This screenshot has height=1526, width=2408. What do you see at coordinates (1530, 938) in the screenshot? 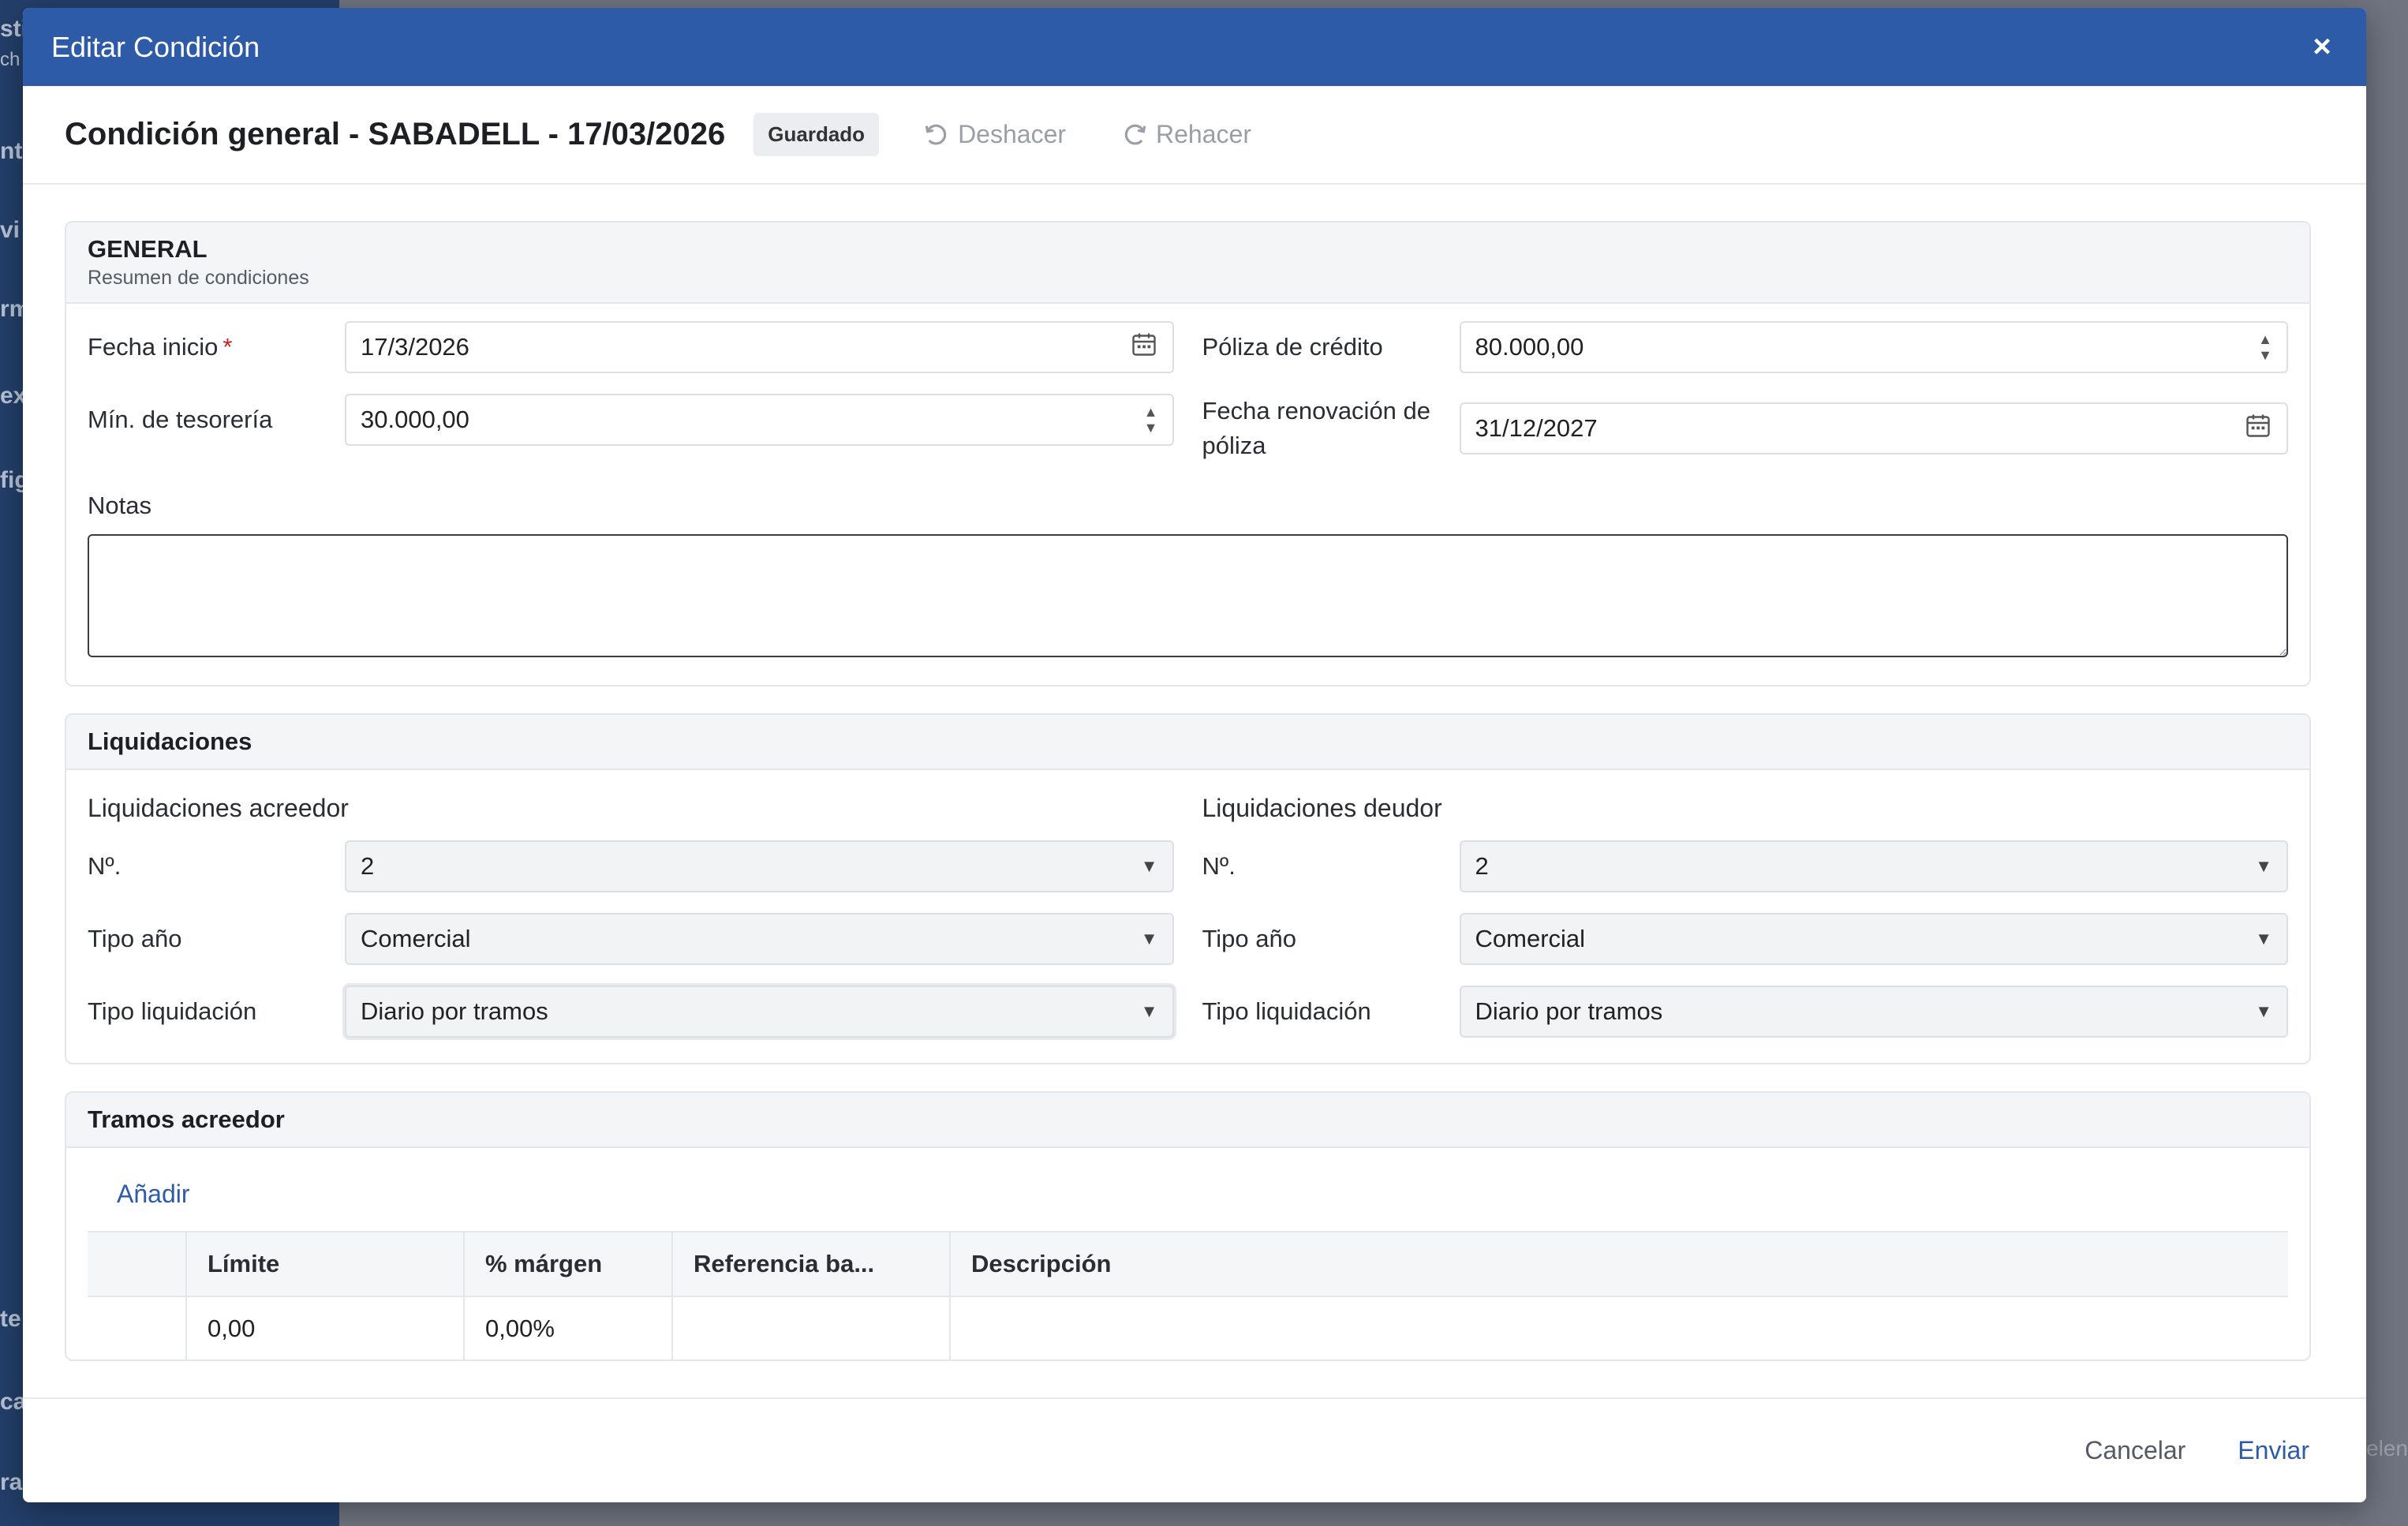
I see `debtor-year-type-value: Comercial` at bounding box center [1530, 938].